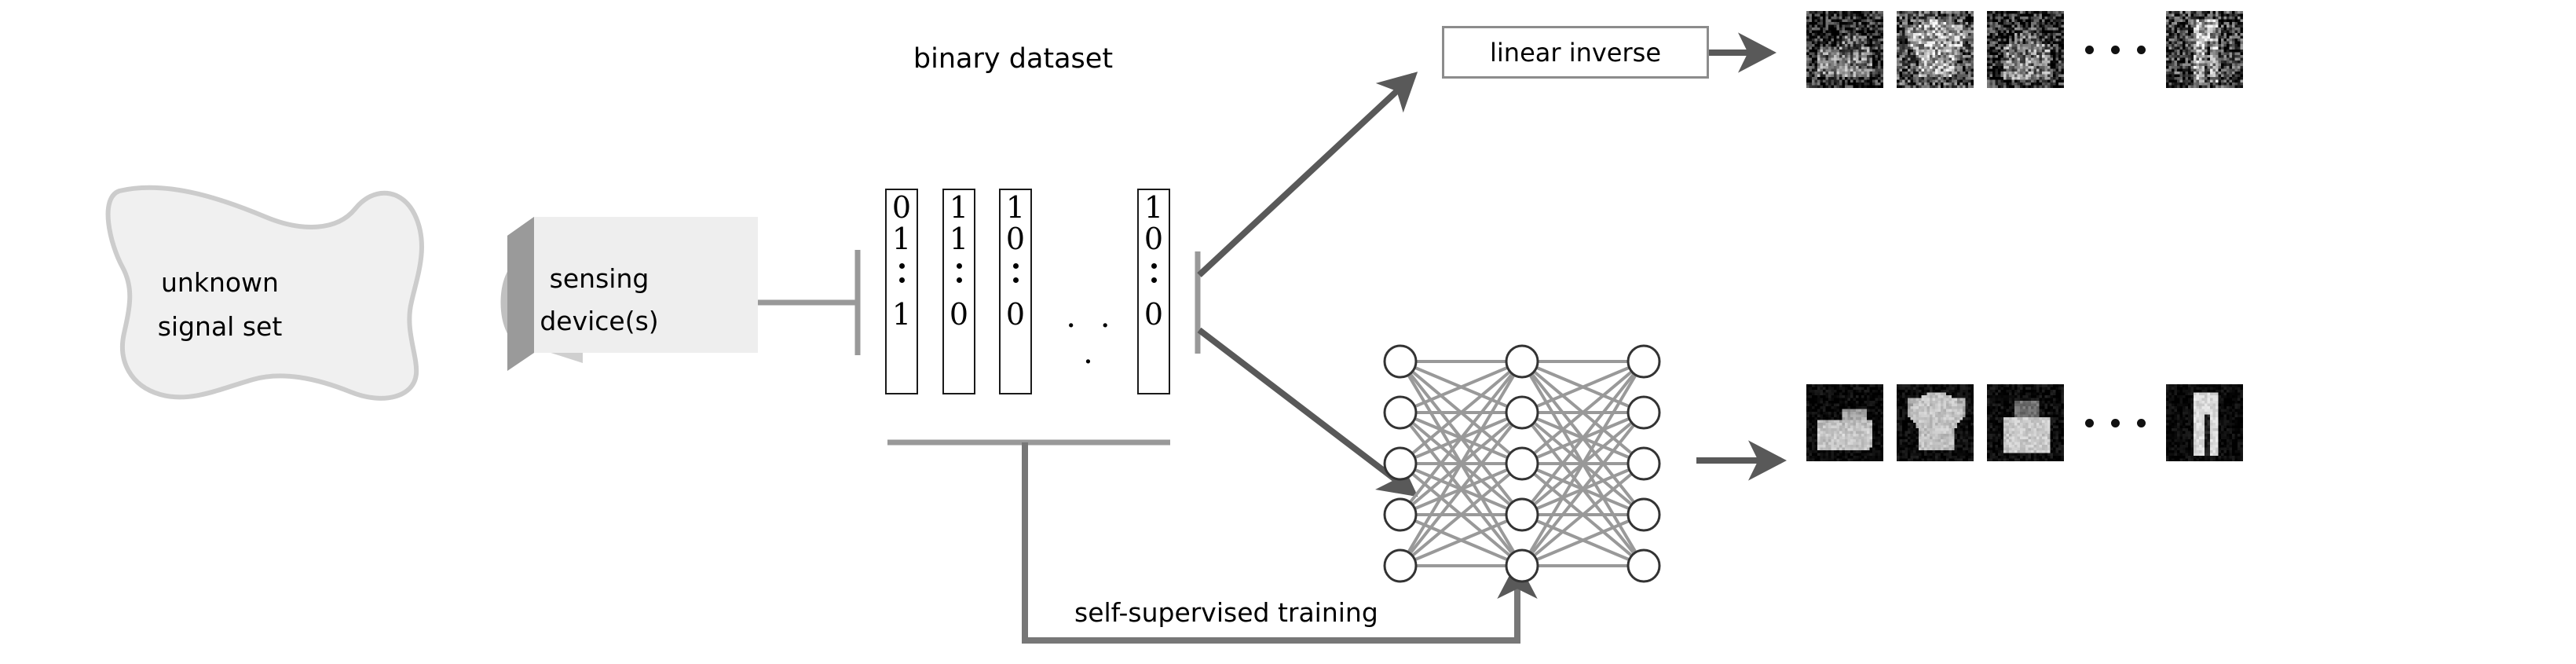 Image resolution: width=2576 pixels, height=664 pixels. I want to click on unknown-signal-set-label: unknown signal set, so click(220, 304).